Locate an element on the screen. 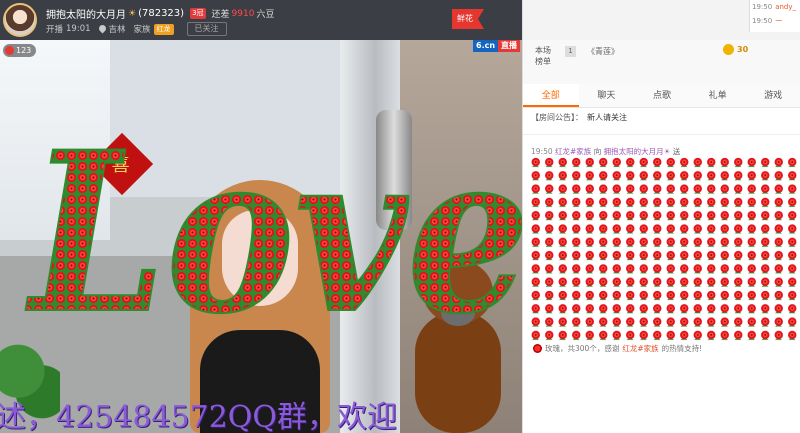  mini-chat: 19:50 andy_ 19:50 一 is located at coordinates (774, 16).